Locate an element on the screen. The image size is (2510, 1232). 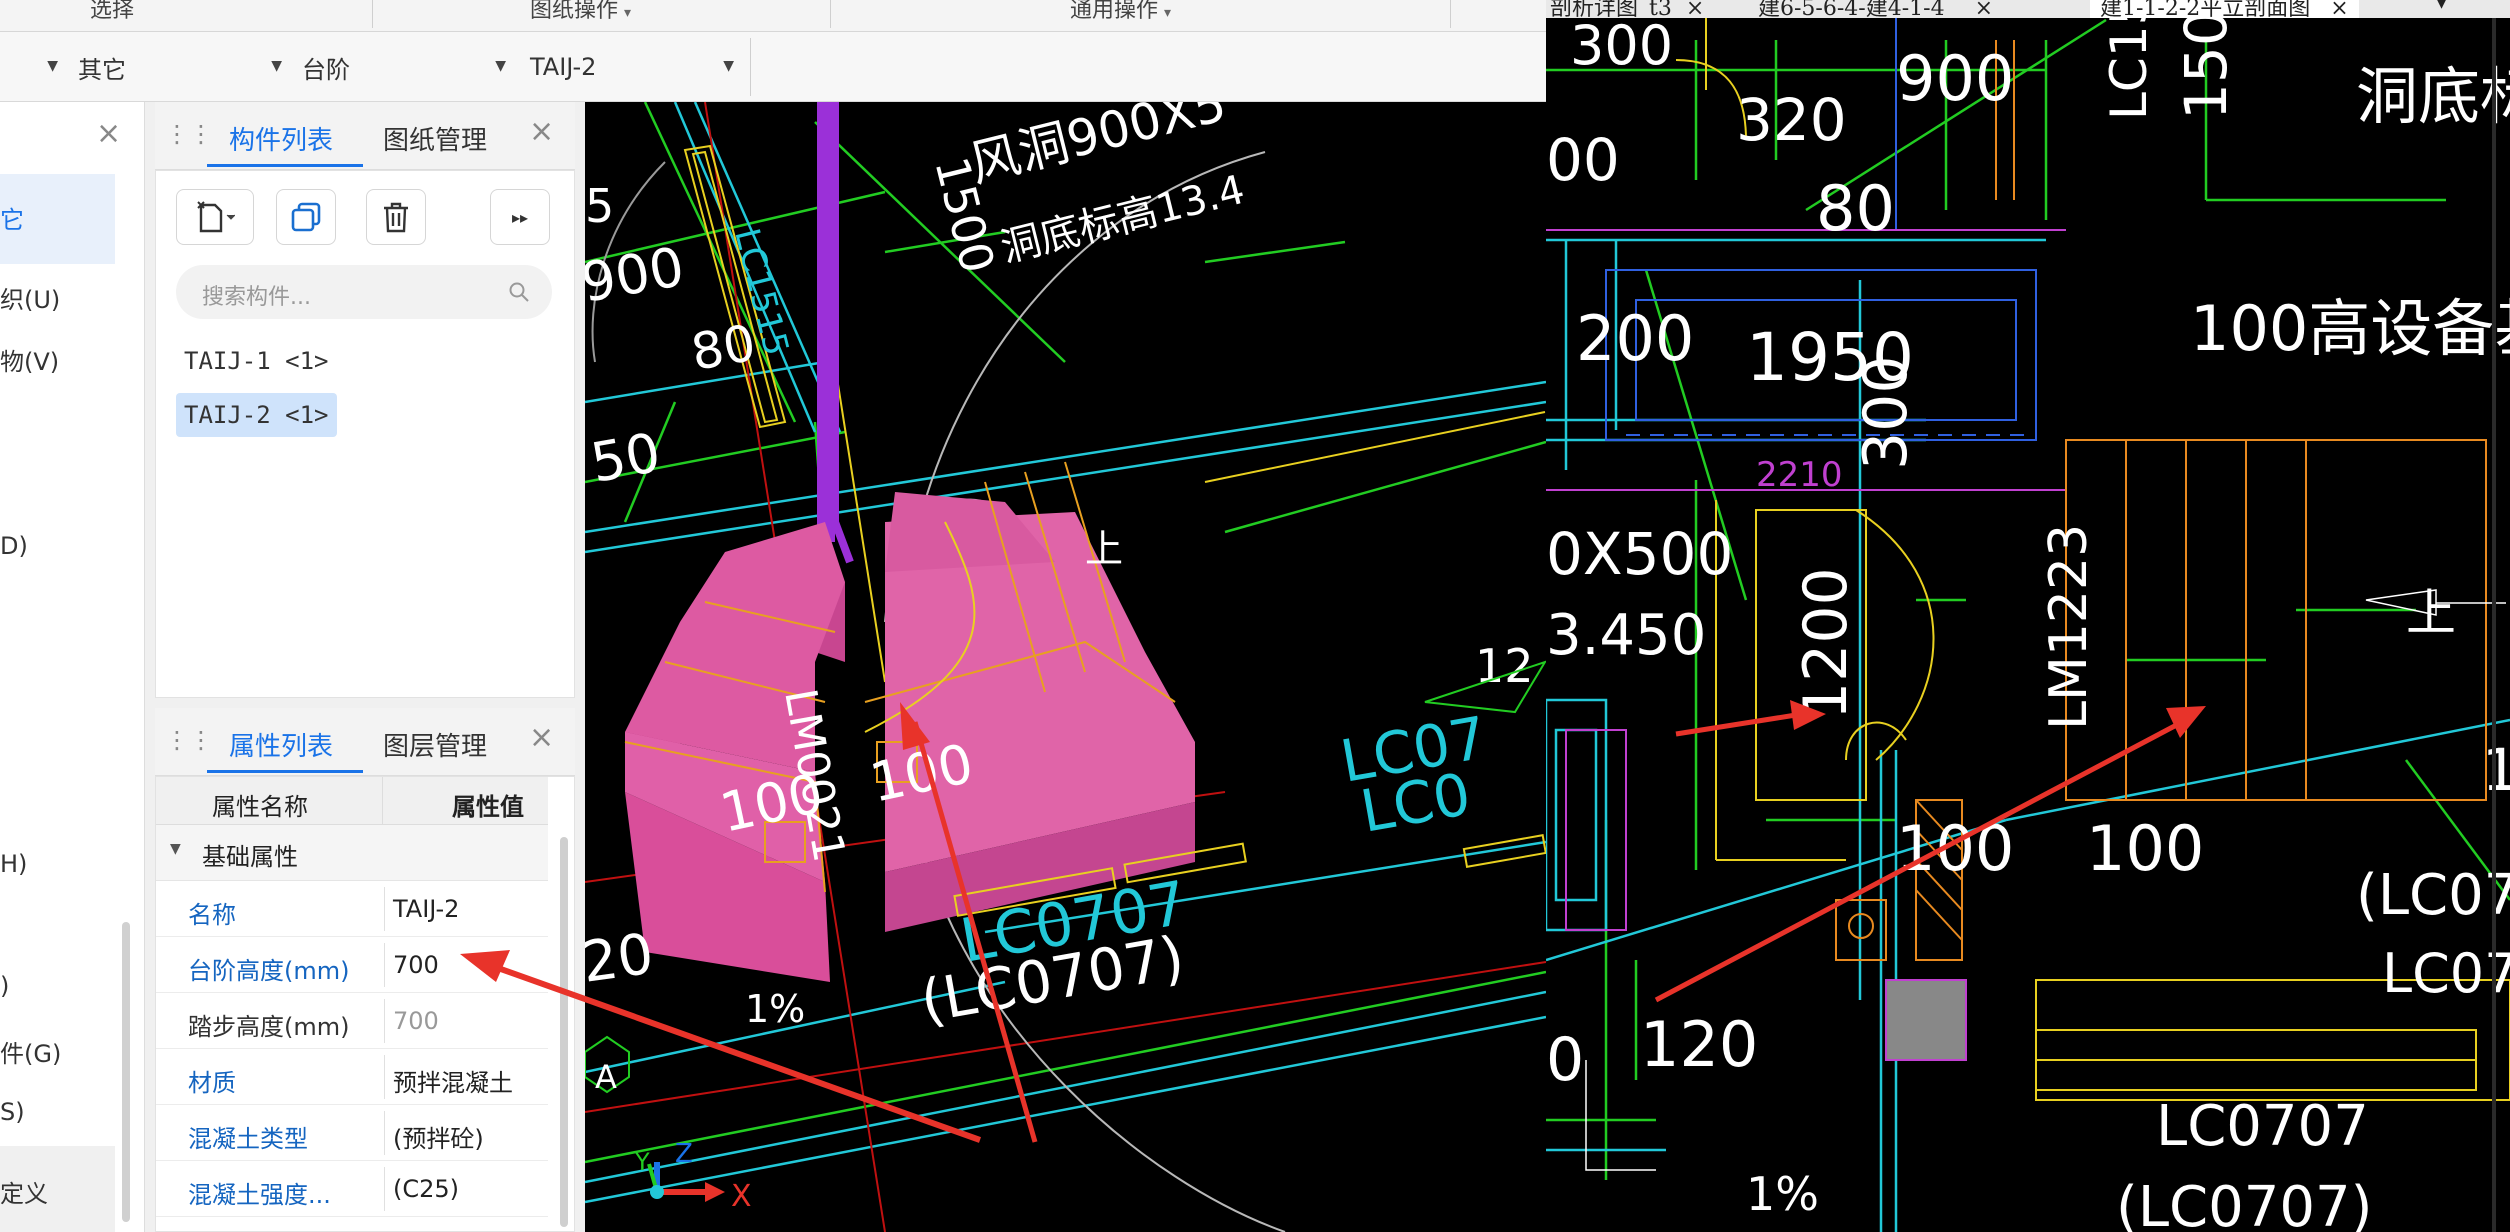
component-item-taij-2: TAIJ-2 <1> is located at coordinates (256, 415).